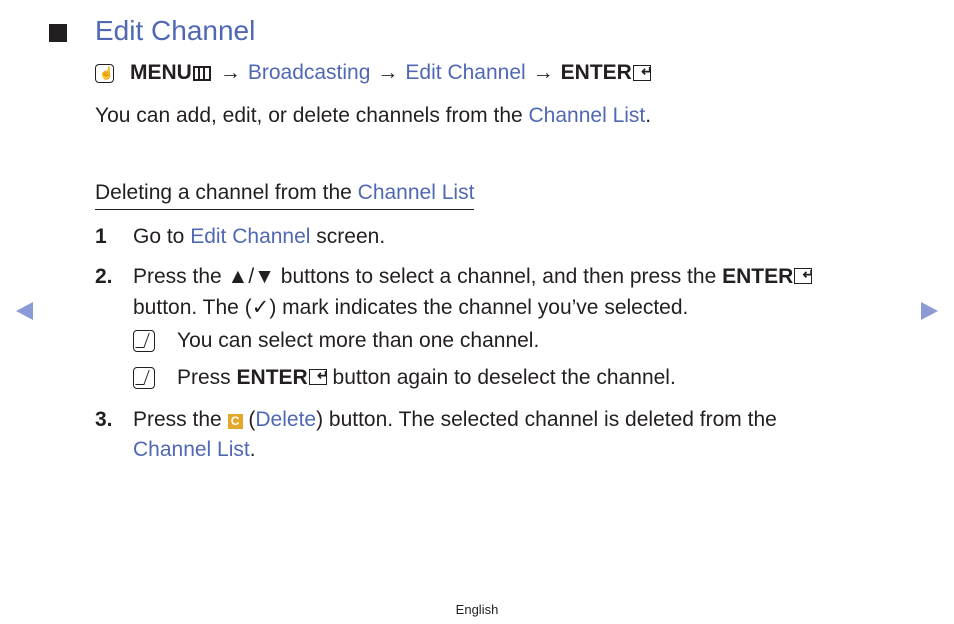 Image resolution: width=954 pixels, height=624 pixels. Describe the element at coordinates (161, 72) in the screenshot. I see `menu-label: MENU` at that location.